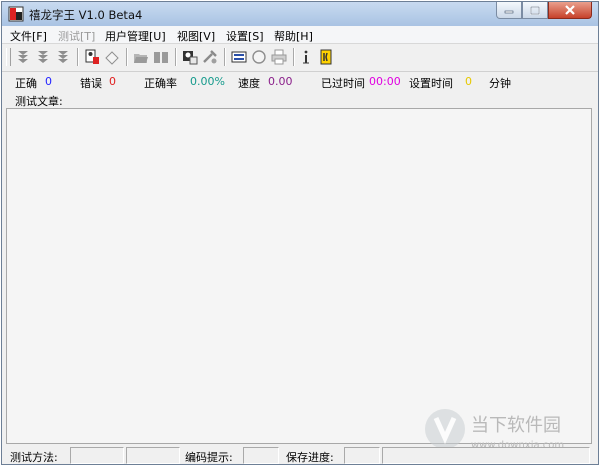 The height and width of the screenshot is (467, 600). I want to click on layers-down-icon, so click(23, 57).